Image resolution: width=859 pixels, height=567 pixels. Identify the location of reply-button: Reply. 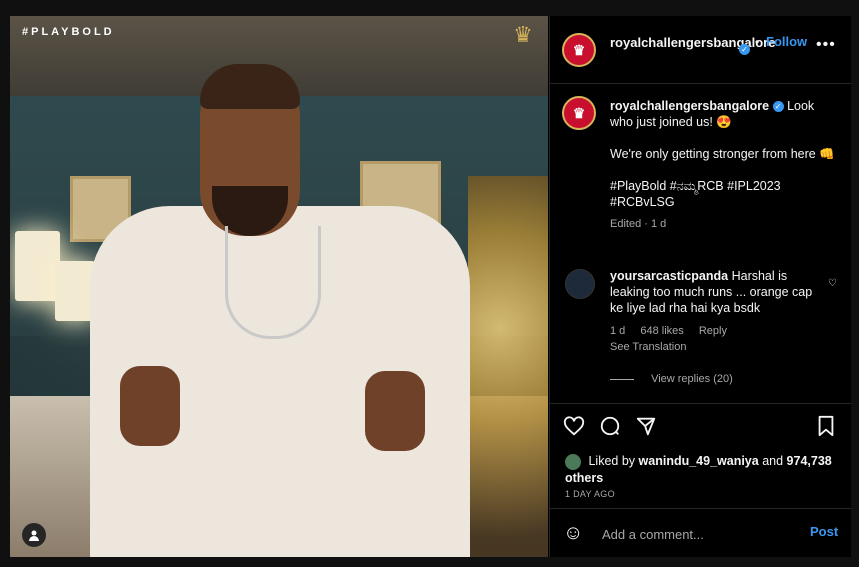
(713, 331).